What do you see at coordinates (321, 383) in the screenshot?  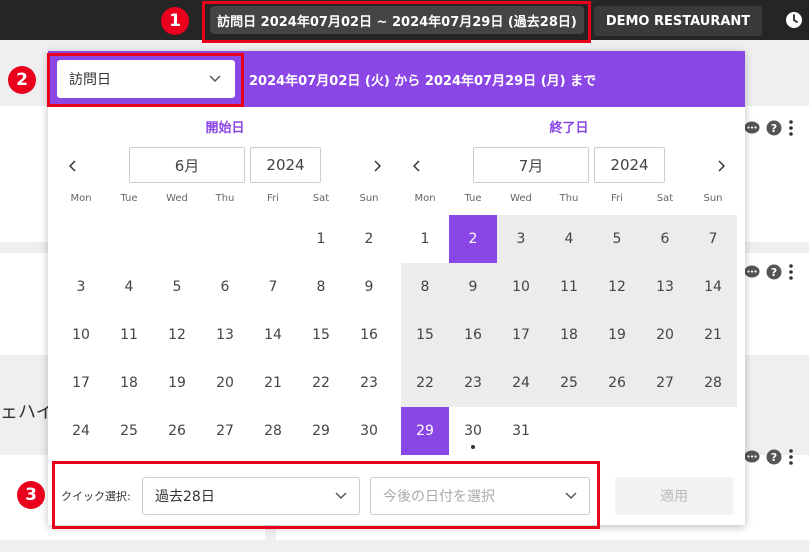 I see `calendar-day-start: 22` at bounding box center [321, 383].